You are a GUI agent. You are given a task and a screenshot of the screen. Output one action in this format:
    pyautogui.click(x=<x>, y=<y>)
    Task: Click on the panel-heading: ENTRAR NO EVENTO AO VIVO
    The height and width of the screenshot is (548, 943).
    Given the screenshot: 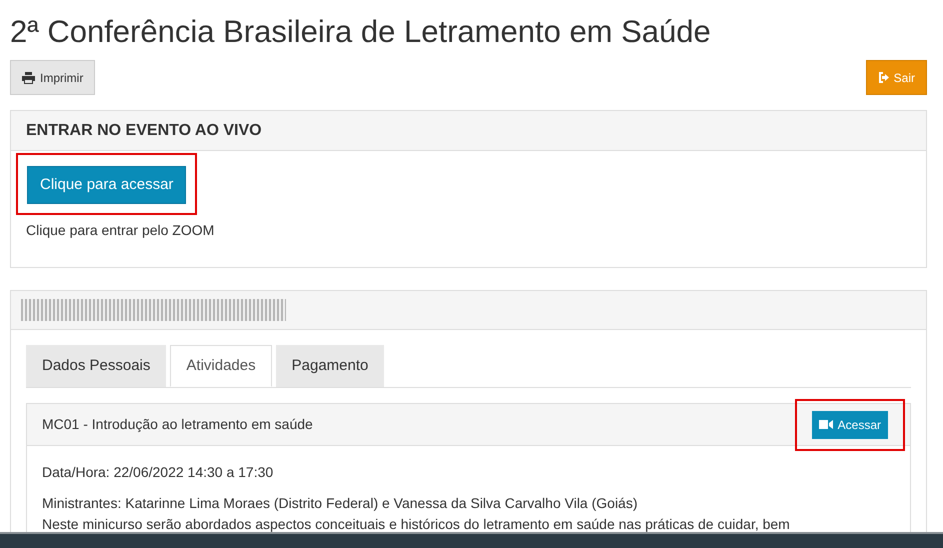 What is the action you would take?
    pyautogui.click(x=144, y=130)
    